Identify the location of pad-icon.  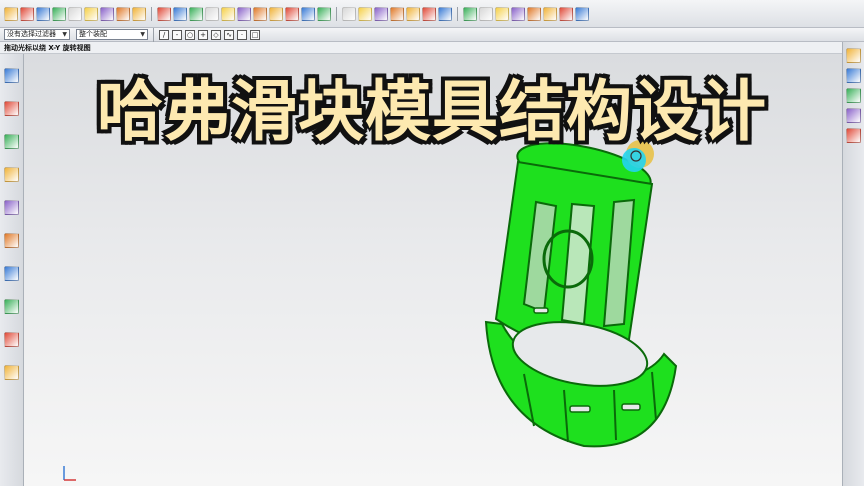
(180, 13).